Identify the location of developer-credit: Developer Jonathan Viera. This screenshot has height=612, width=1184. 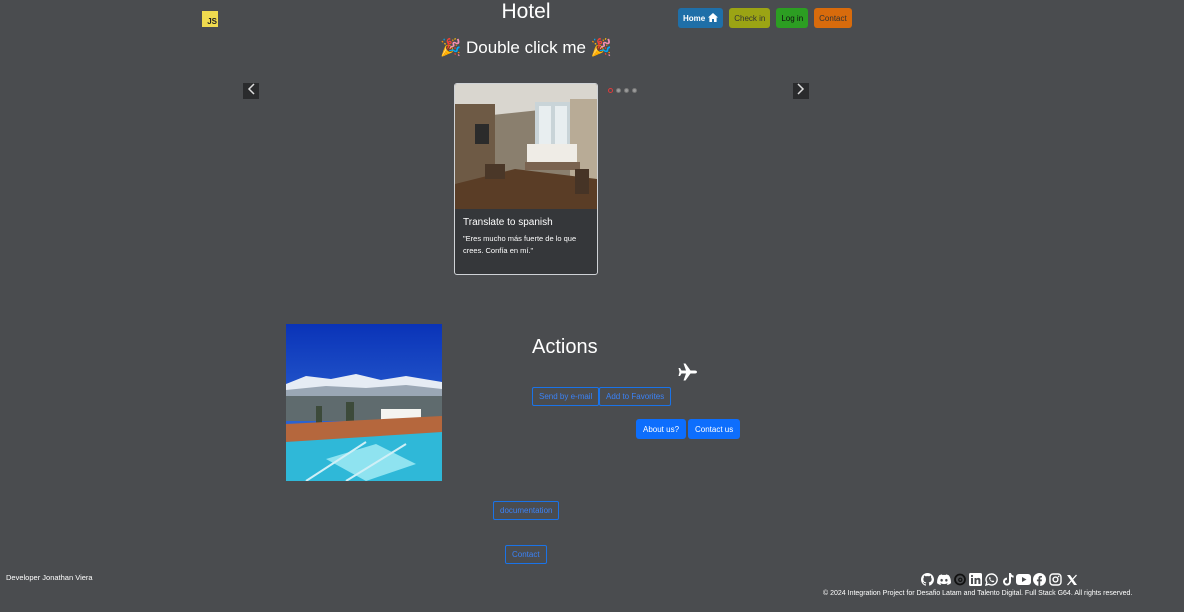
(49, 577).